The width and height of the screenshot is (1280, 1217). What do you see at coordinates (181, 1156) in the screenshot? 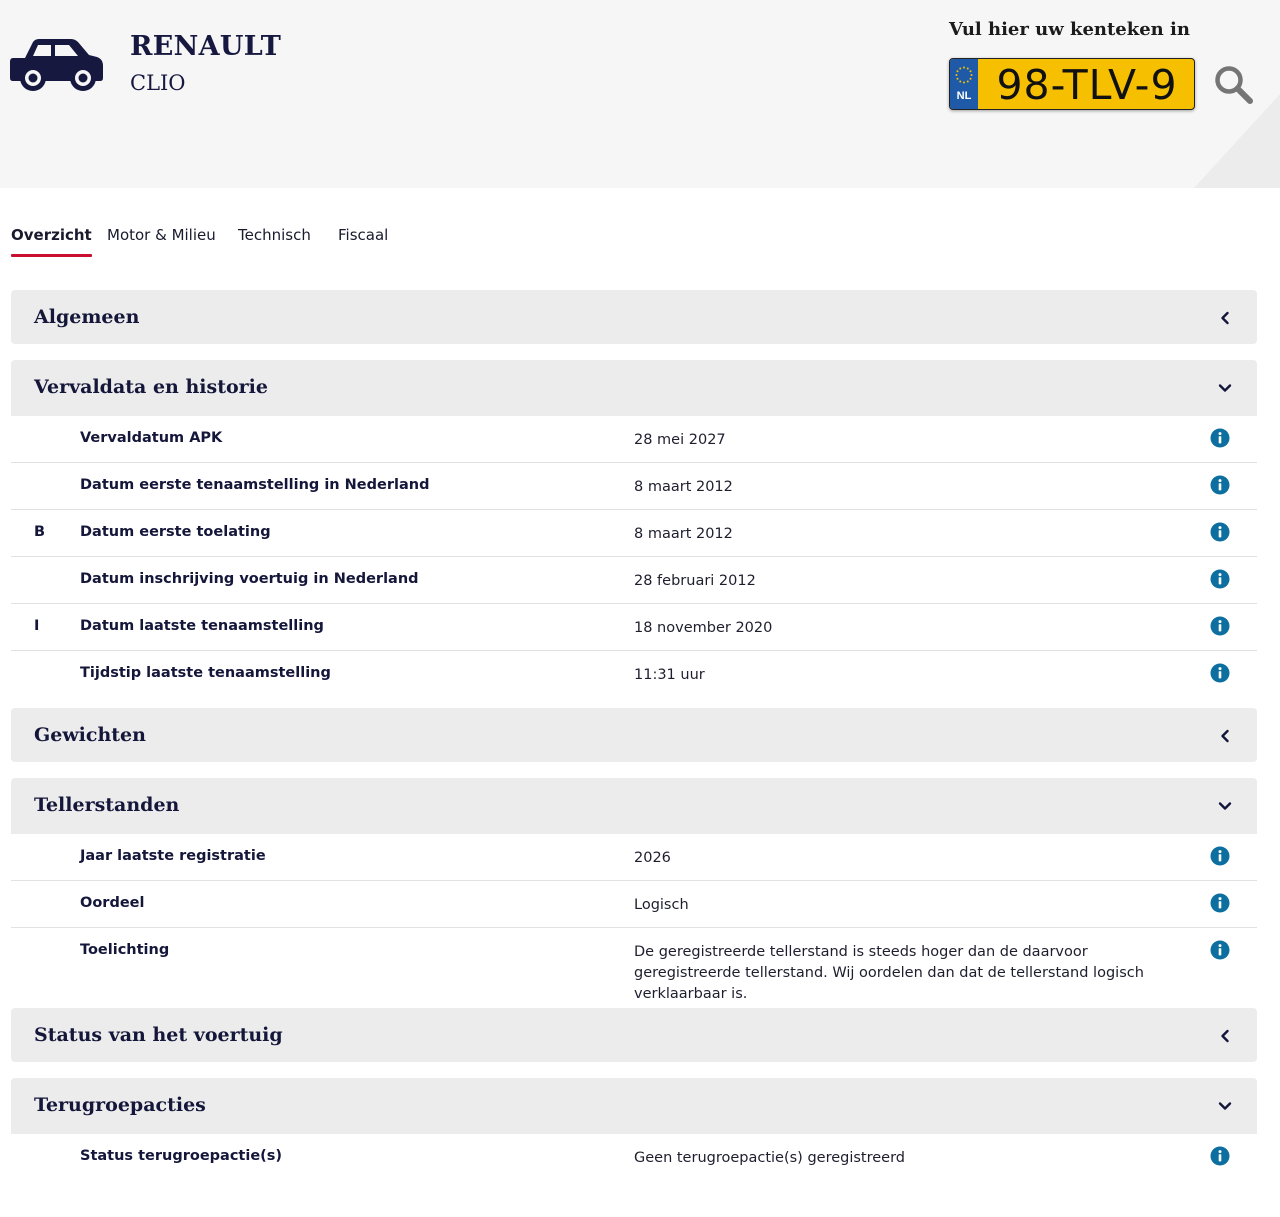
I see `row-label: Status terugroepactie(s)` at bounding box center [181, 1156].